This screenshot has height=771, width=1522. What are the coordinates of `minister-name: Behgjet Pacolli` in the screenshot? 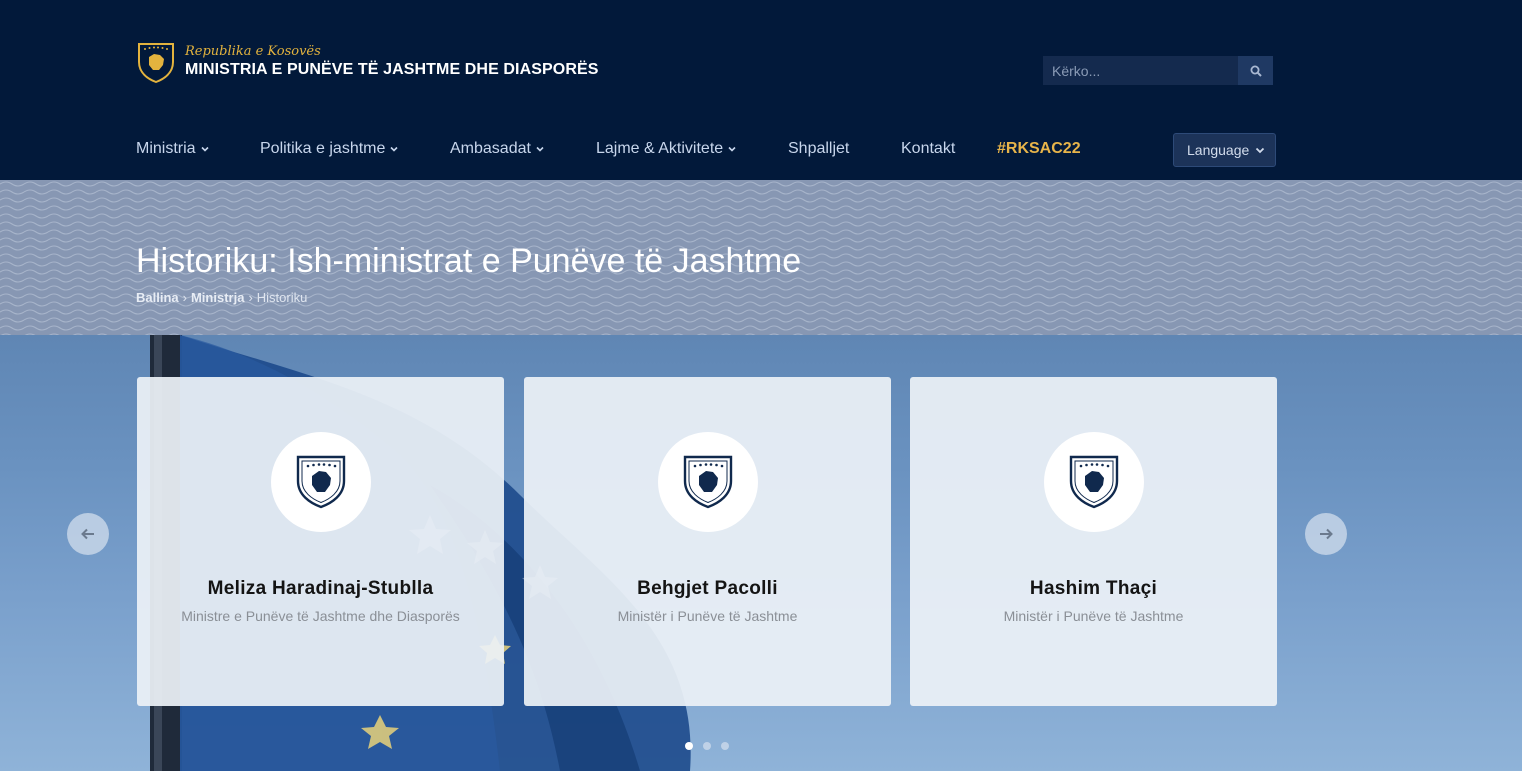 It's located at (707, 588).